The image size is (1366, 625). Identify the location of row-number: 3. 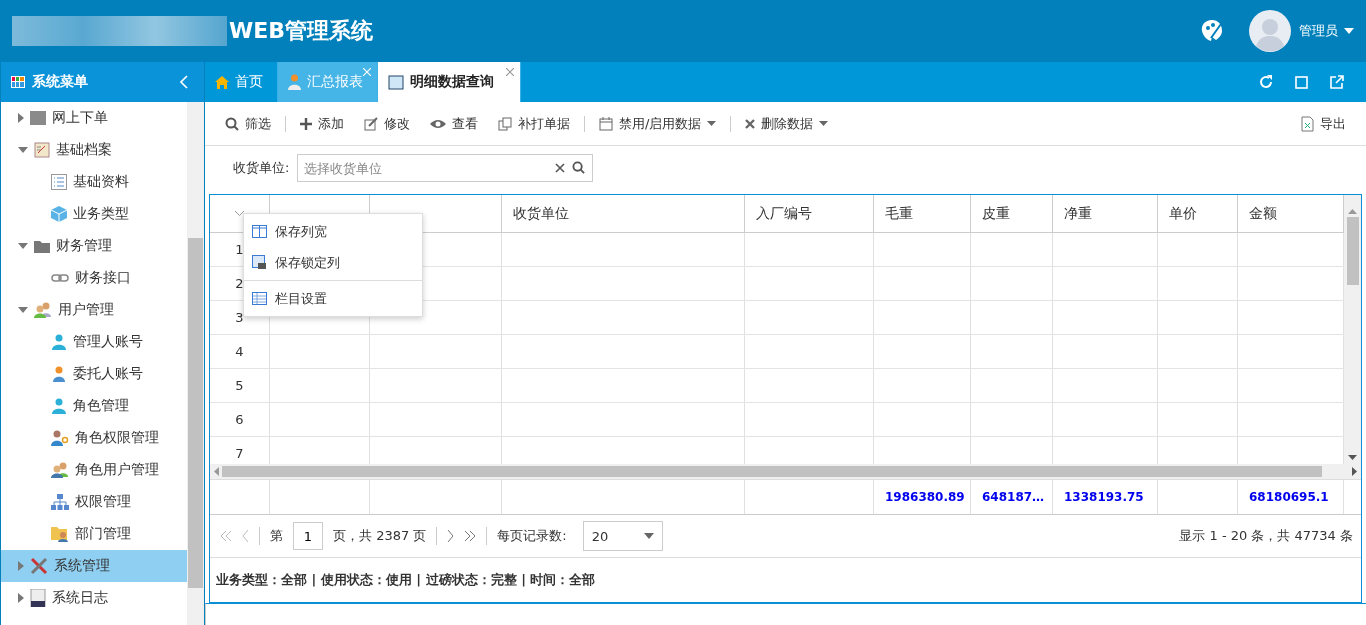
(239, 317).